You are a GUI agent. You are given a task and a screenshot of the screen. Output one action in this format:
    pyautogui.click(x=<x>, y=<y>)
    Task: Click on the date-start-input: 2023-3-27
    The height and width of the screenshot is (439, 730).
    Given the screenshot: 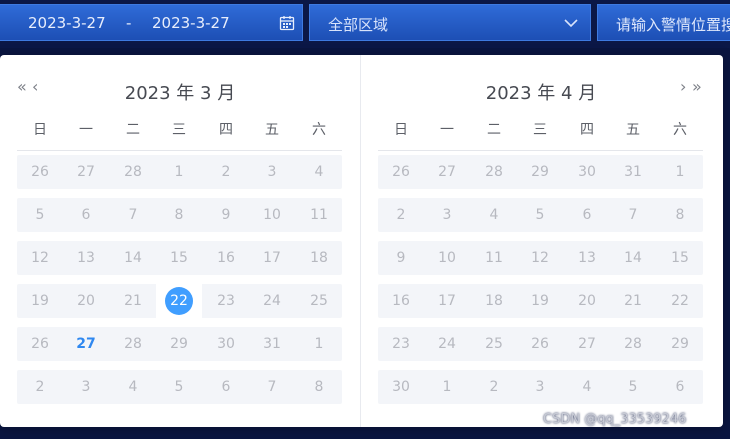 What is the action you would take?
    pyautogui.click(x=67, y=23)
    